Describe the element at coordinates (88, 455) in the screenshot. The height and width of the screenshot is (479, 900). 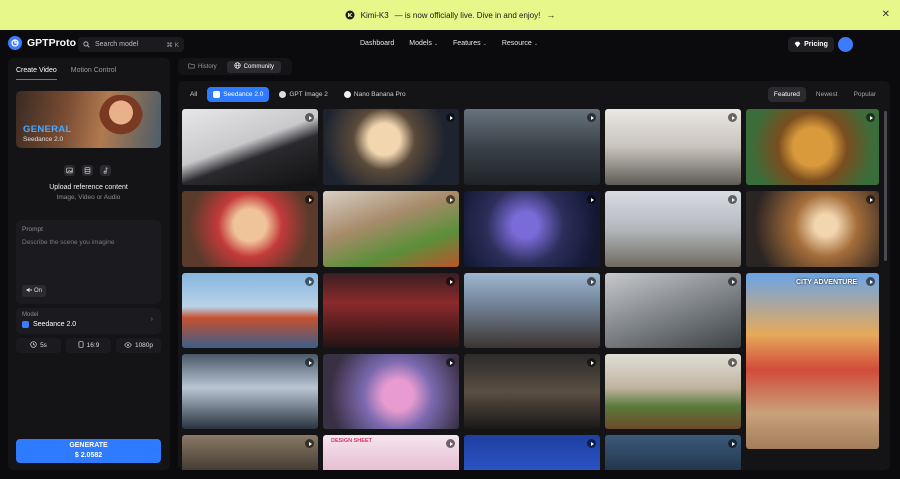
I see `generate-price: $ 2.0582` at that location.